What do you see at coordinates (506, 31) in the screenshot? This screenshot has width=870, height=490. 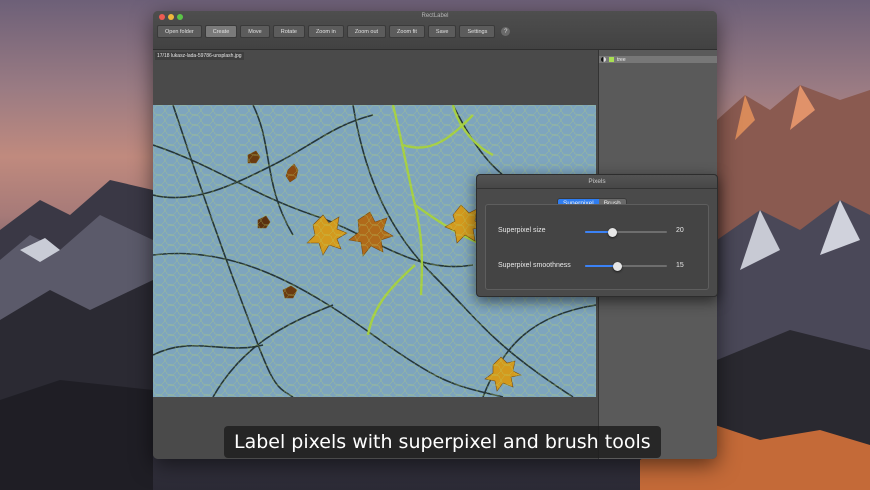 I see `help-icon: ?` at bounding box center [506, 31].